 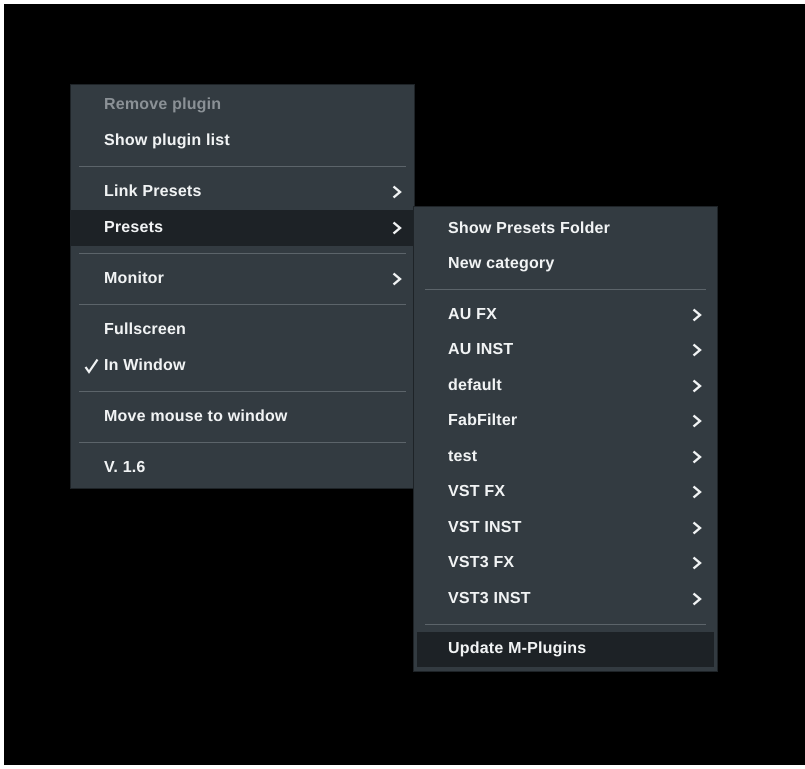 What do you see at coordinates (242, 192) in the screenshot?
I see `menu-item: Link Presets` at bounding box center [242, 192].